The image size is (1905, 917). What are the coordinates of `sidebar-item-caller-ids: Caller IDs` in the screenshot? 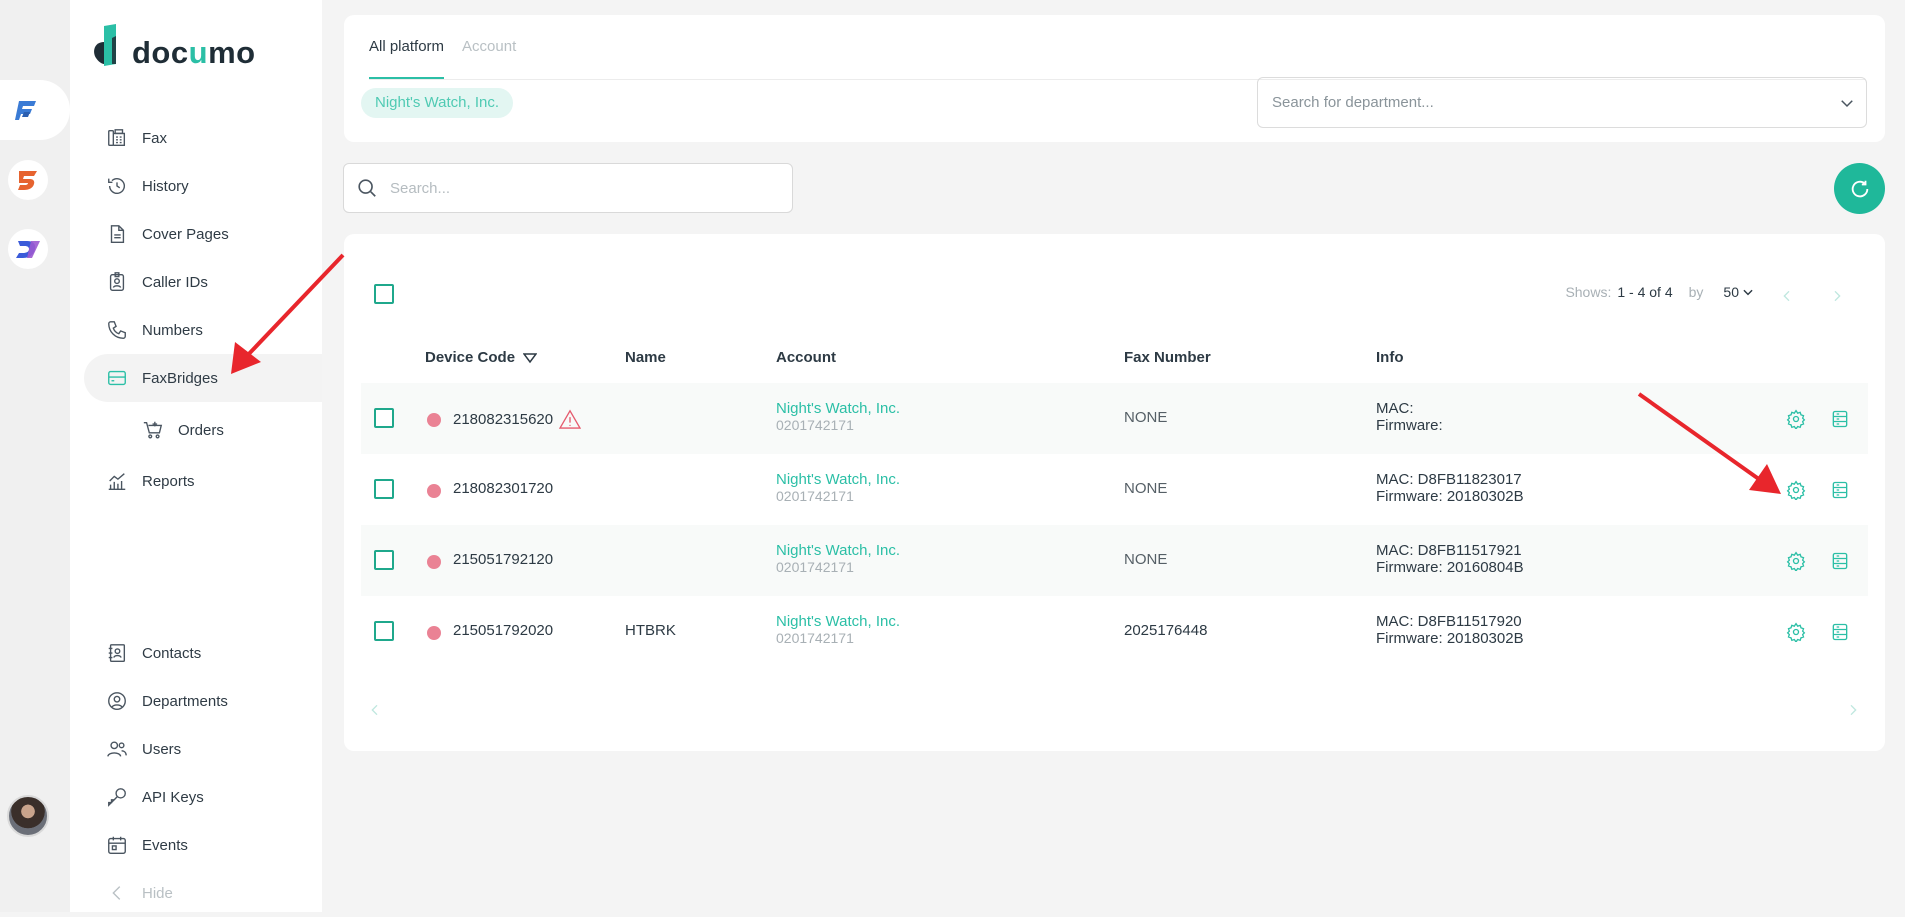 It's located at (203, 282).